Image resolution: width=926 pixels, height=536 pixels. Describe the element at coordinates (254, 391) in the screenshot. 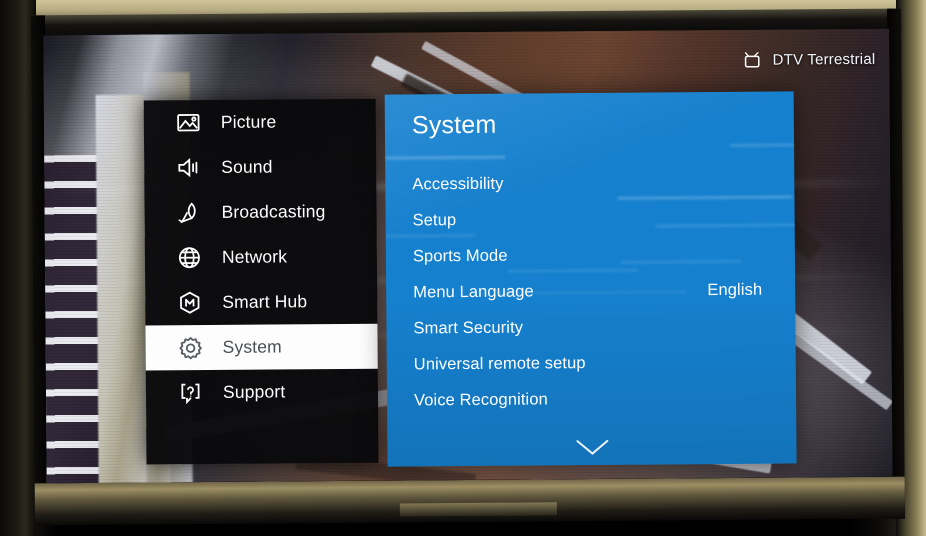

I see `menu-item-label: Support` at that location.